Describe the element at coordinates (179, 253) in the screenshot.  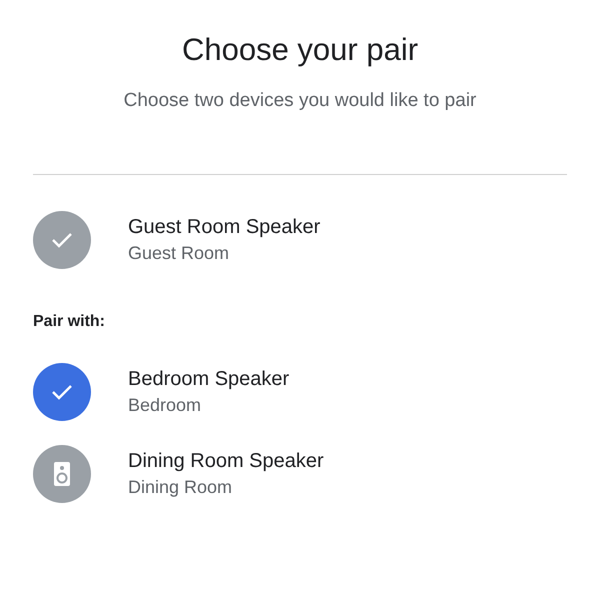
I see `device-room: Guest Room` at that location.